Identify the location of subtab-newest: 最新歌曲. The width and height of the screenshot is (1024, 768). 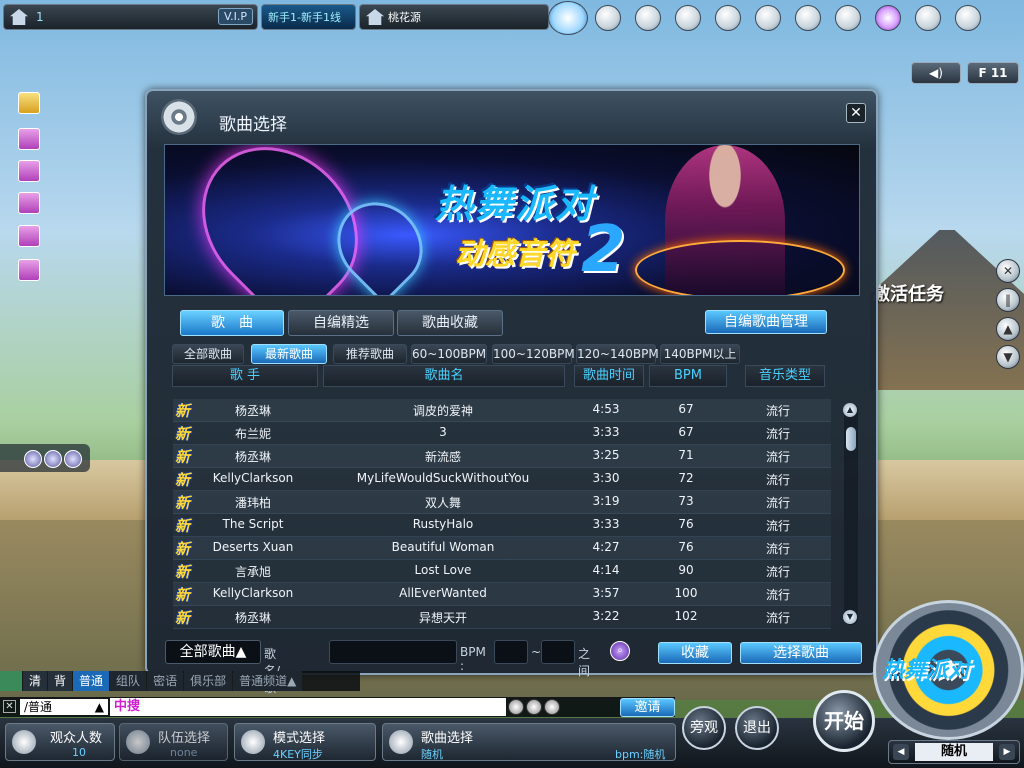
(289, 354).